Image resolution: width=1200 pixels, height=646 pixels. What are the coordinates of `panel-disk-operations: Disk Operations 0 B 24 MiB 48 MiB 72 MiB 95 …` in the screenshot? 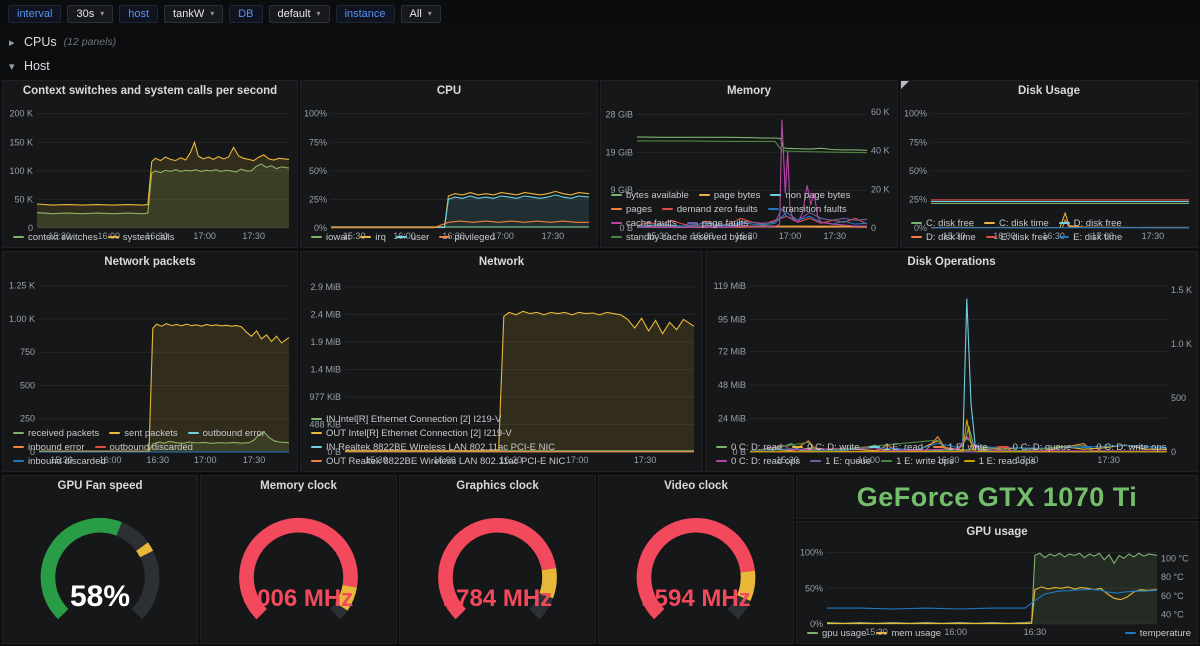 It's located at (951, 361).